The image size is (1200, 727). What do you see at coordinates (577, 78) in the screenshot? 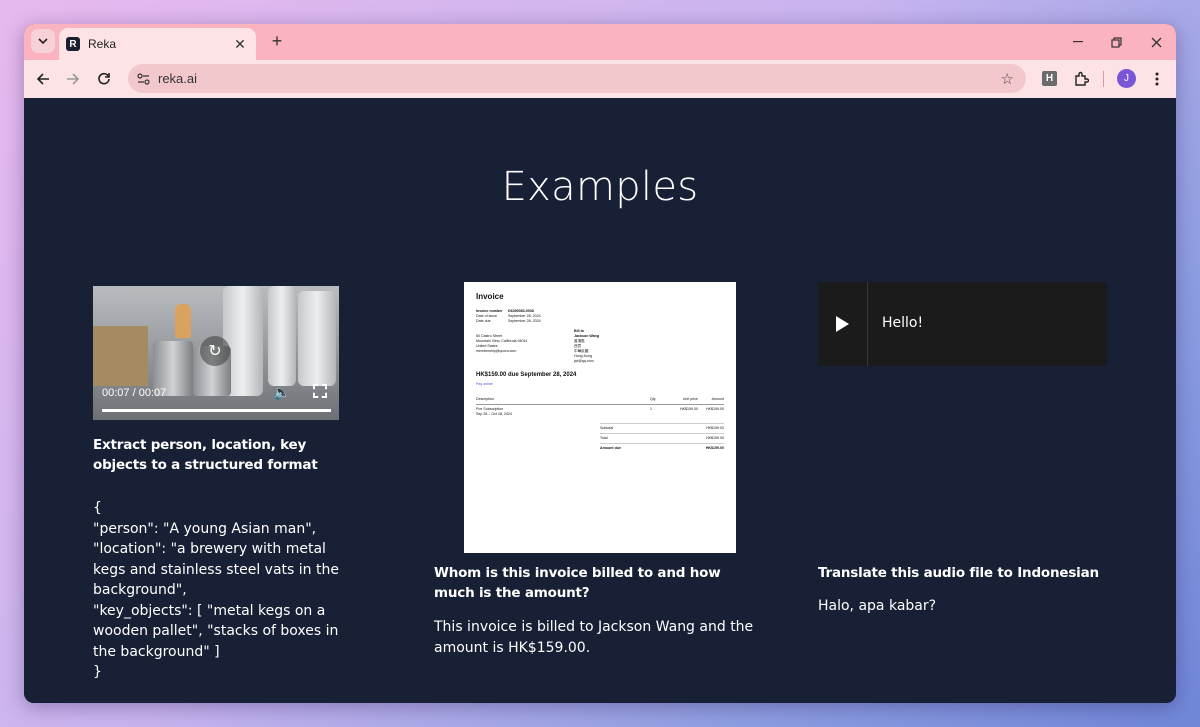
I see `address-bar: reka.ai ☆` at bounding box center [577, 78].